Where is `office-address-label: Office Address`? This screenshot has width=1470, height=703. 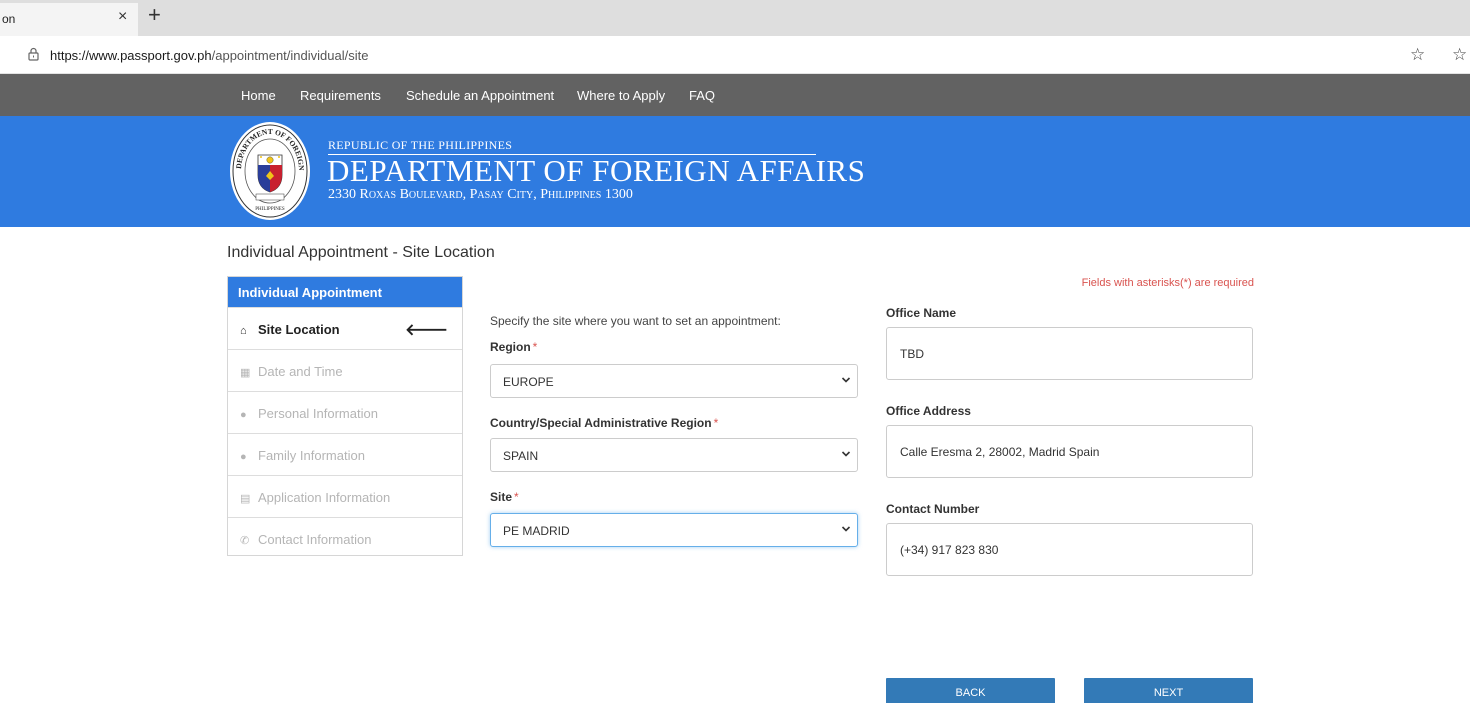 office-address-label: Office Address is located at coordinates (928, 411).